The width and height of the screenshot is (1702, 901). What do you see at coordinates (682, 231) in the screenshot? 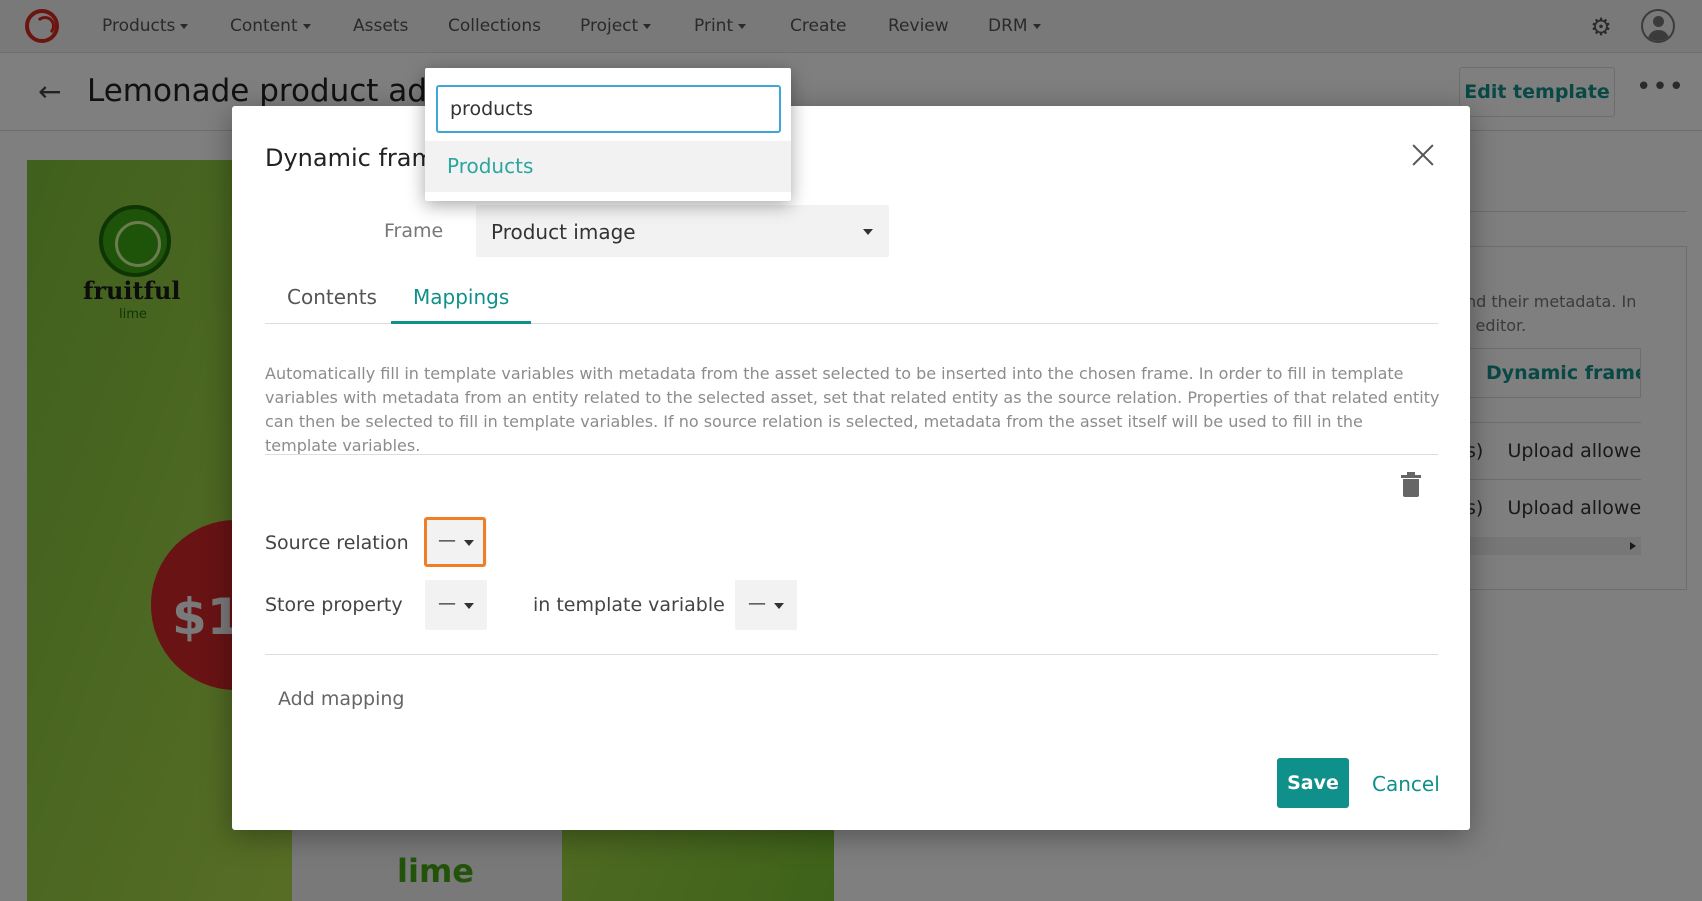
I see `frame-select: Product image` at bounding box center [682, 231].